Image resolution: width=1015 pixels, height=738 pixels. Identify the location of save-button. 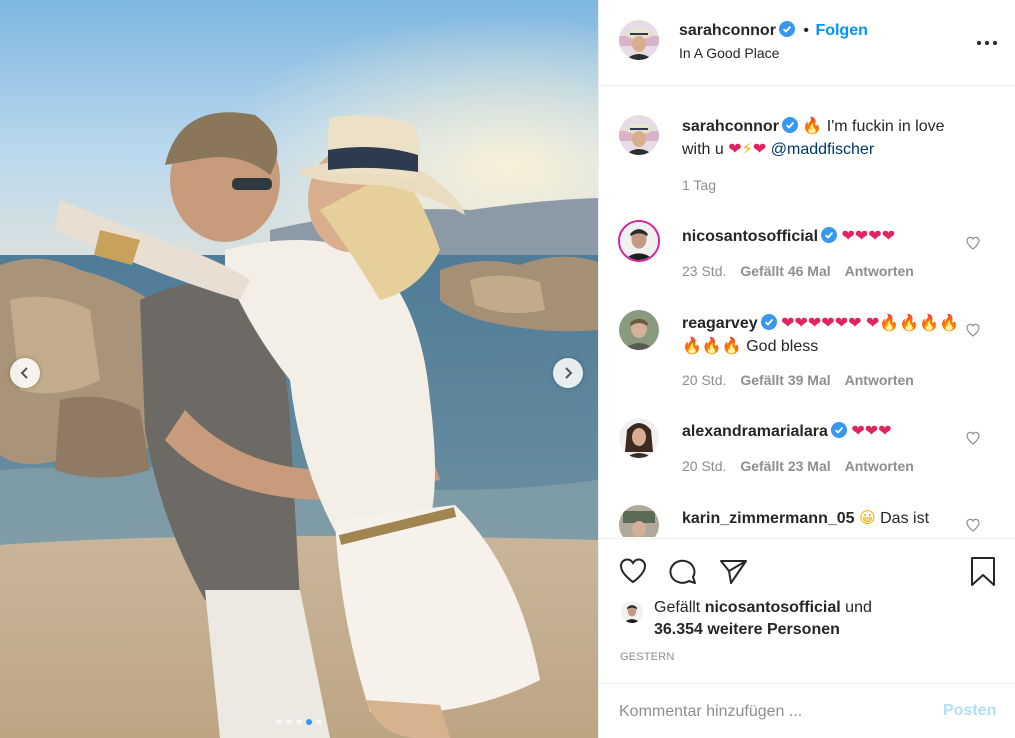
(983, 571).